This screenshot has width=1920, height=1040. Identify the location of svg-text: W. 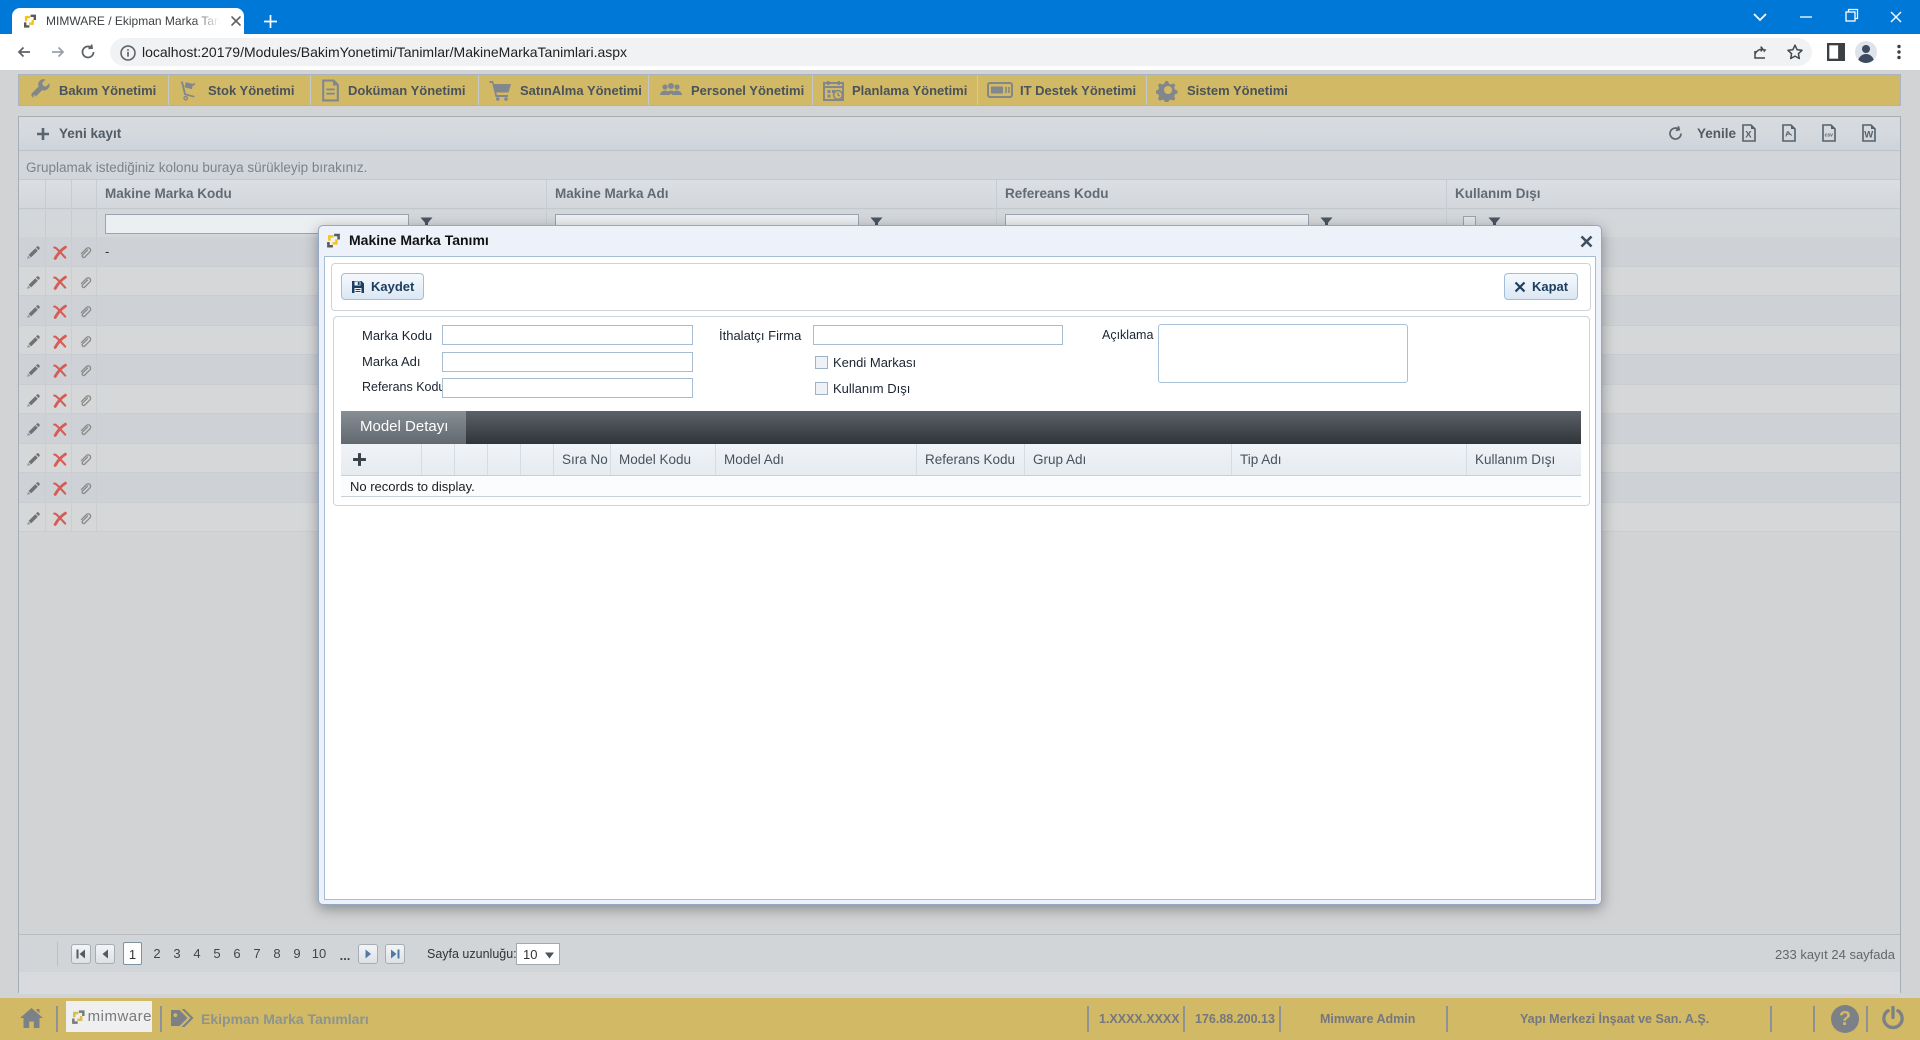
(1868, 135).